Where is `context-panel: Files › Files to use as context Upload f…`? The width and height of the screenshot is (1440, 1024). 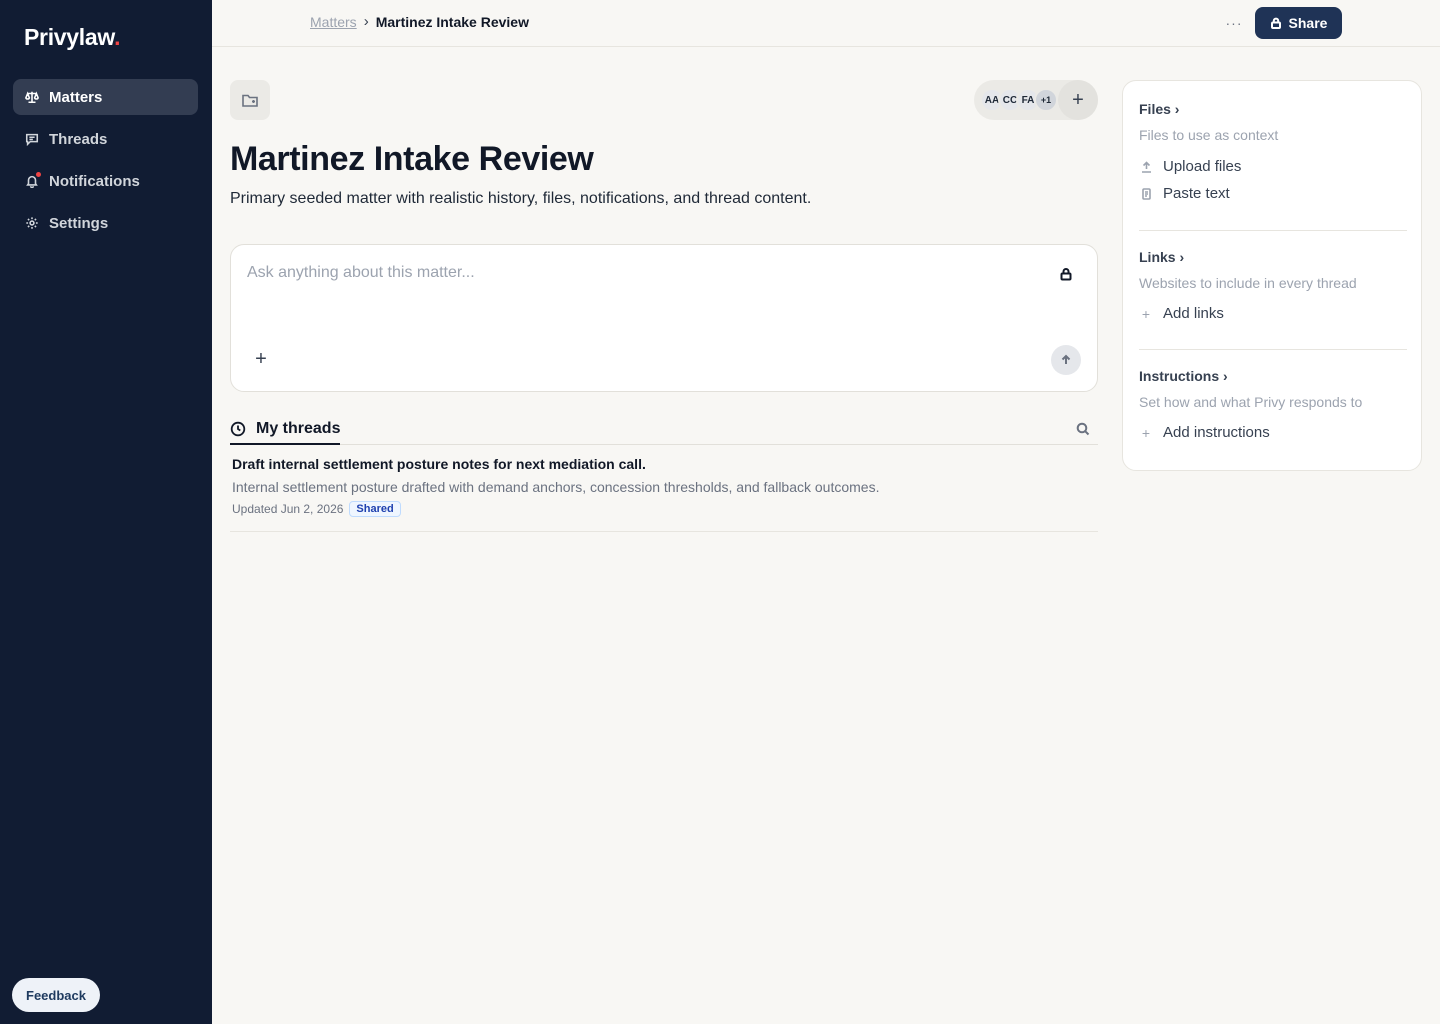
context-panel: Files › Files to use as context Upload f… is located at coordinates (1272, 275).